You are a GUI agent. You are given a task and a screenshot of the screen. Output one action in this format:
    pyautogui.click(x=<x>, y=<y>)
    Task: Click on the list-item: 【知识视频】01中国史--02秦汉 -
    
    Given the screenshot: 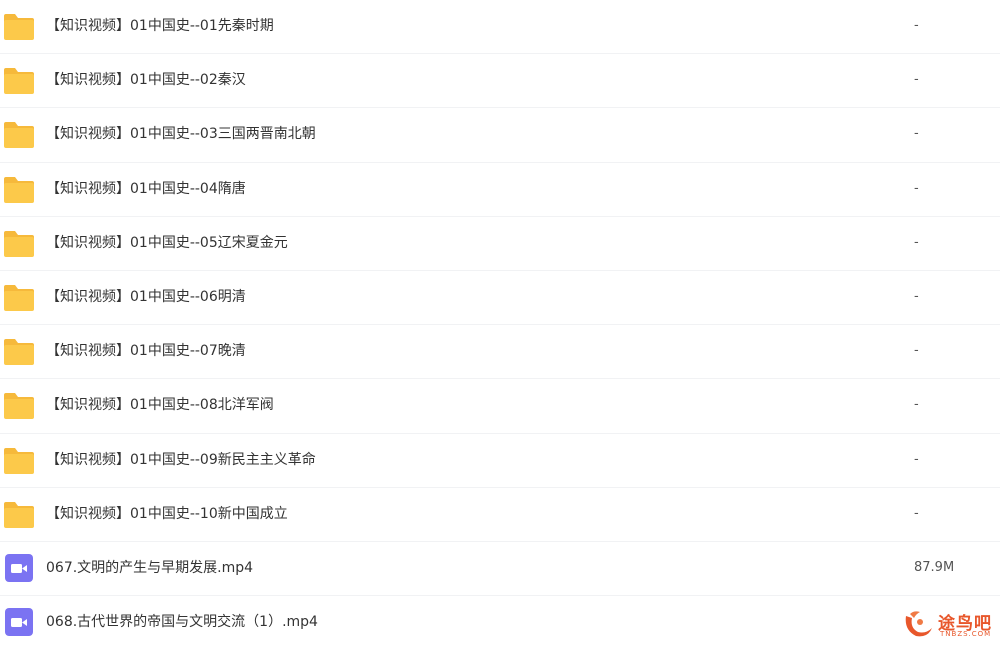 What is the action you would take?
    pyautogui.click(x=500, y=81)
    